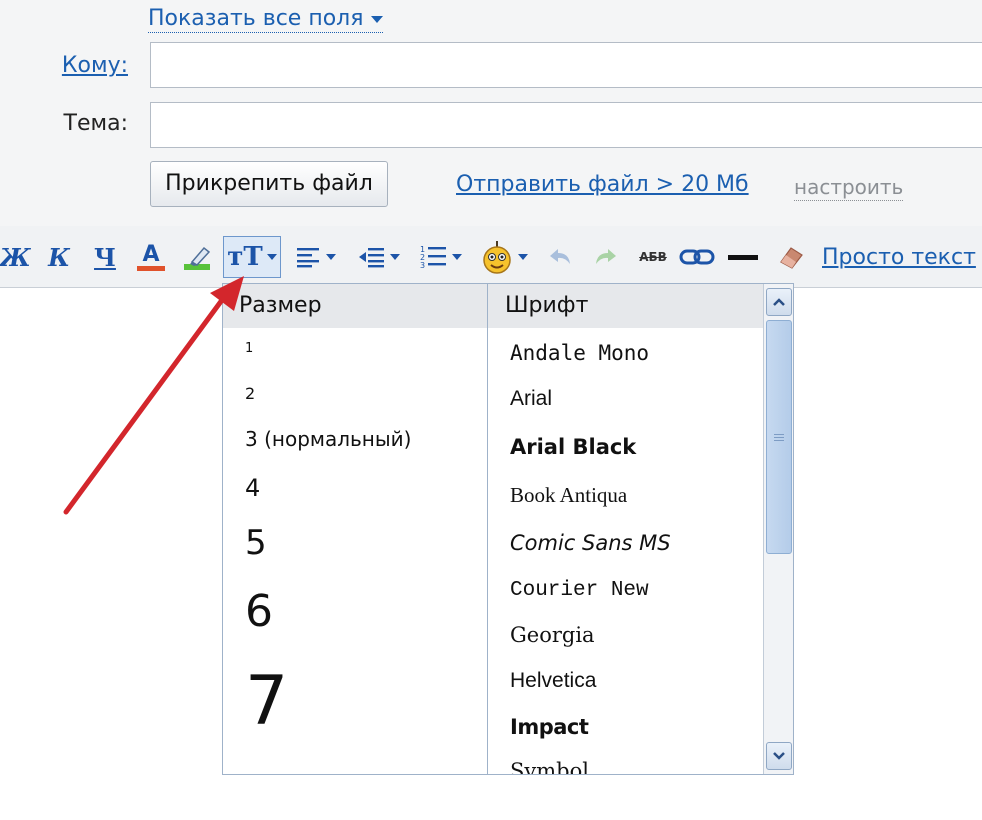  I want to click on grip-icon, so click(779, 437).